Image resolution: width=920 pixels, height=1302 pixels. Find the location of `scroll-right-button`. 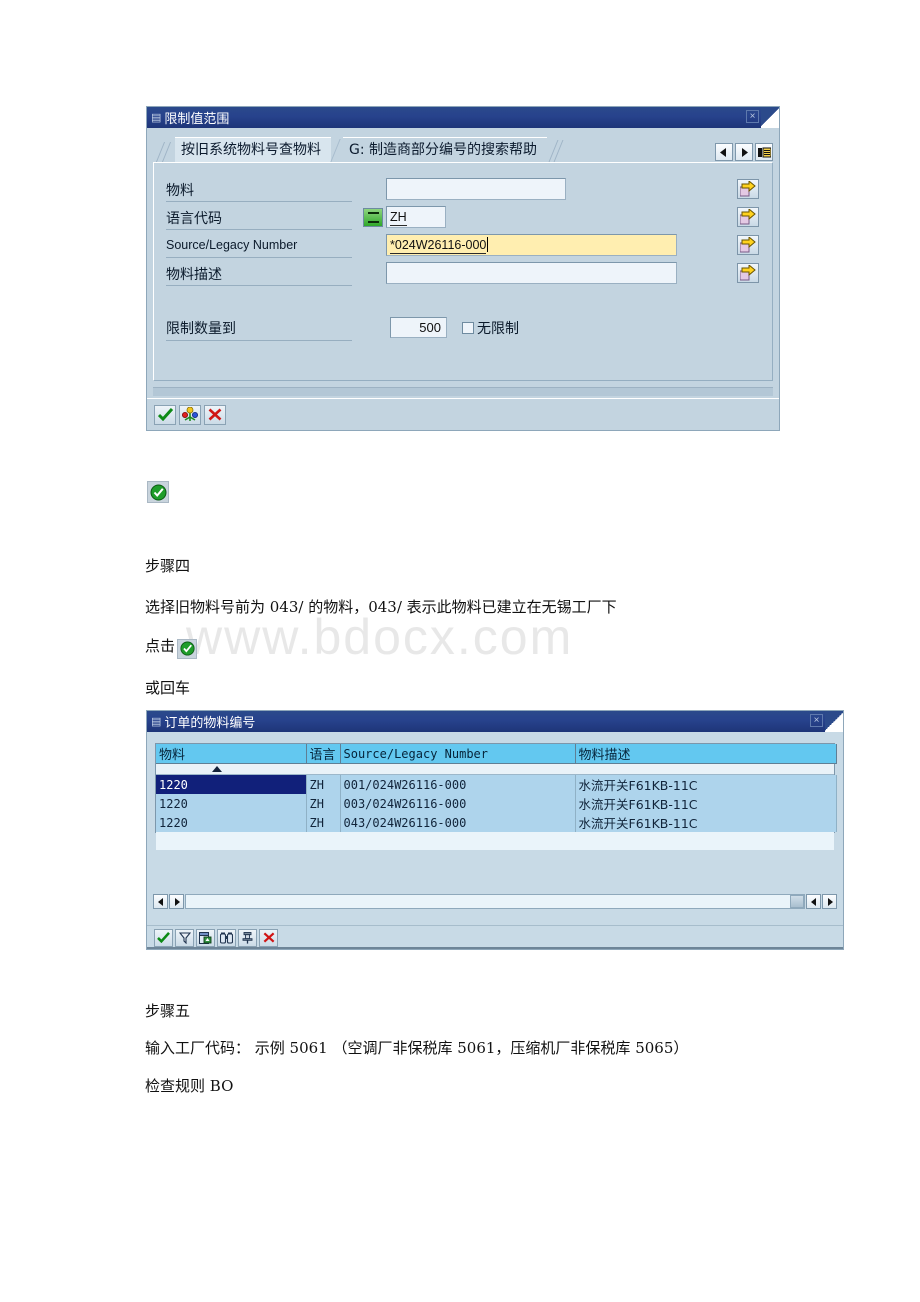

scroll-right-button is located at coordinates (829, 901).